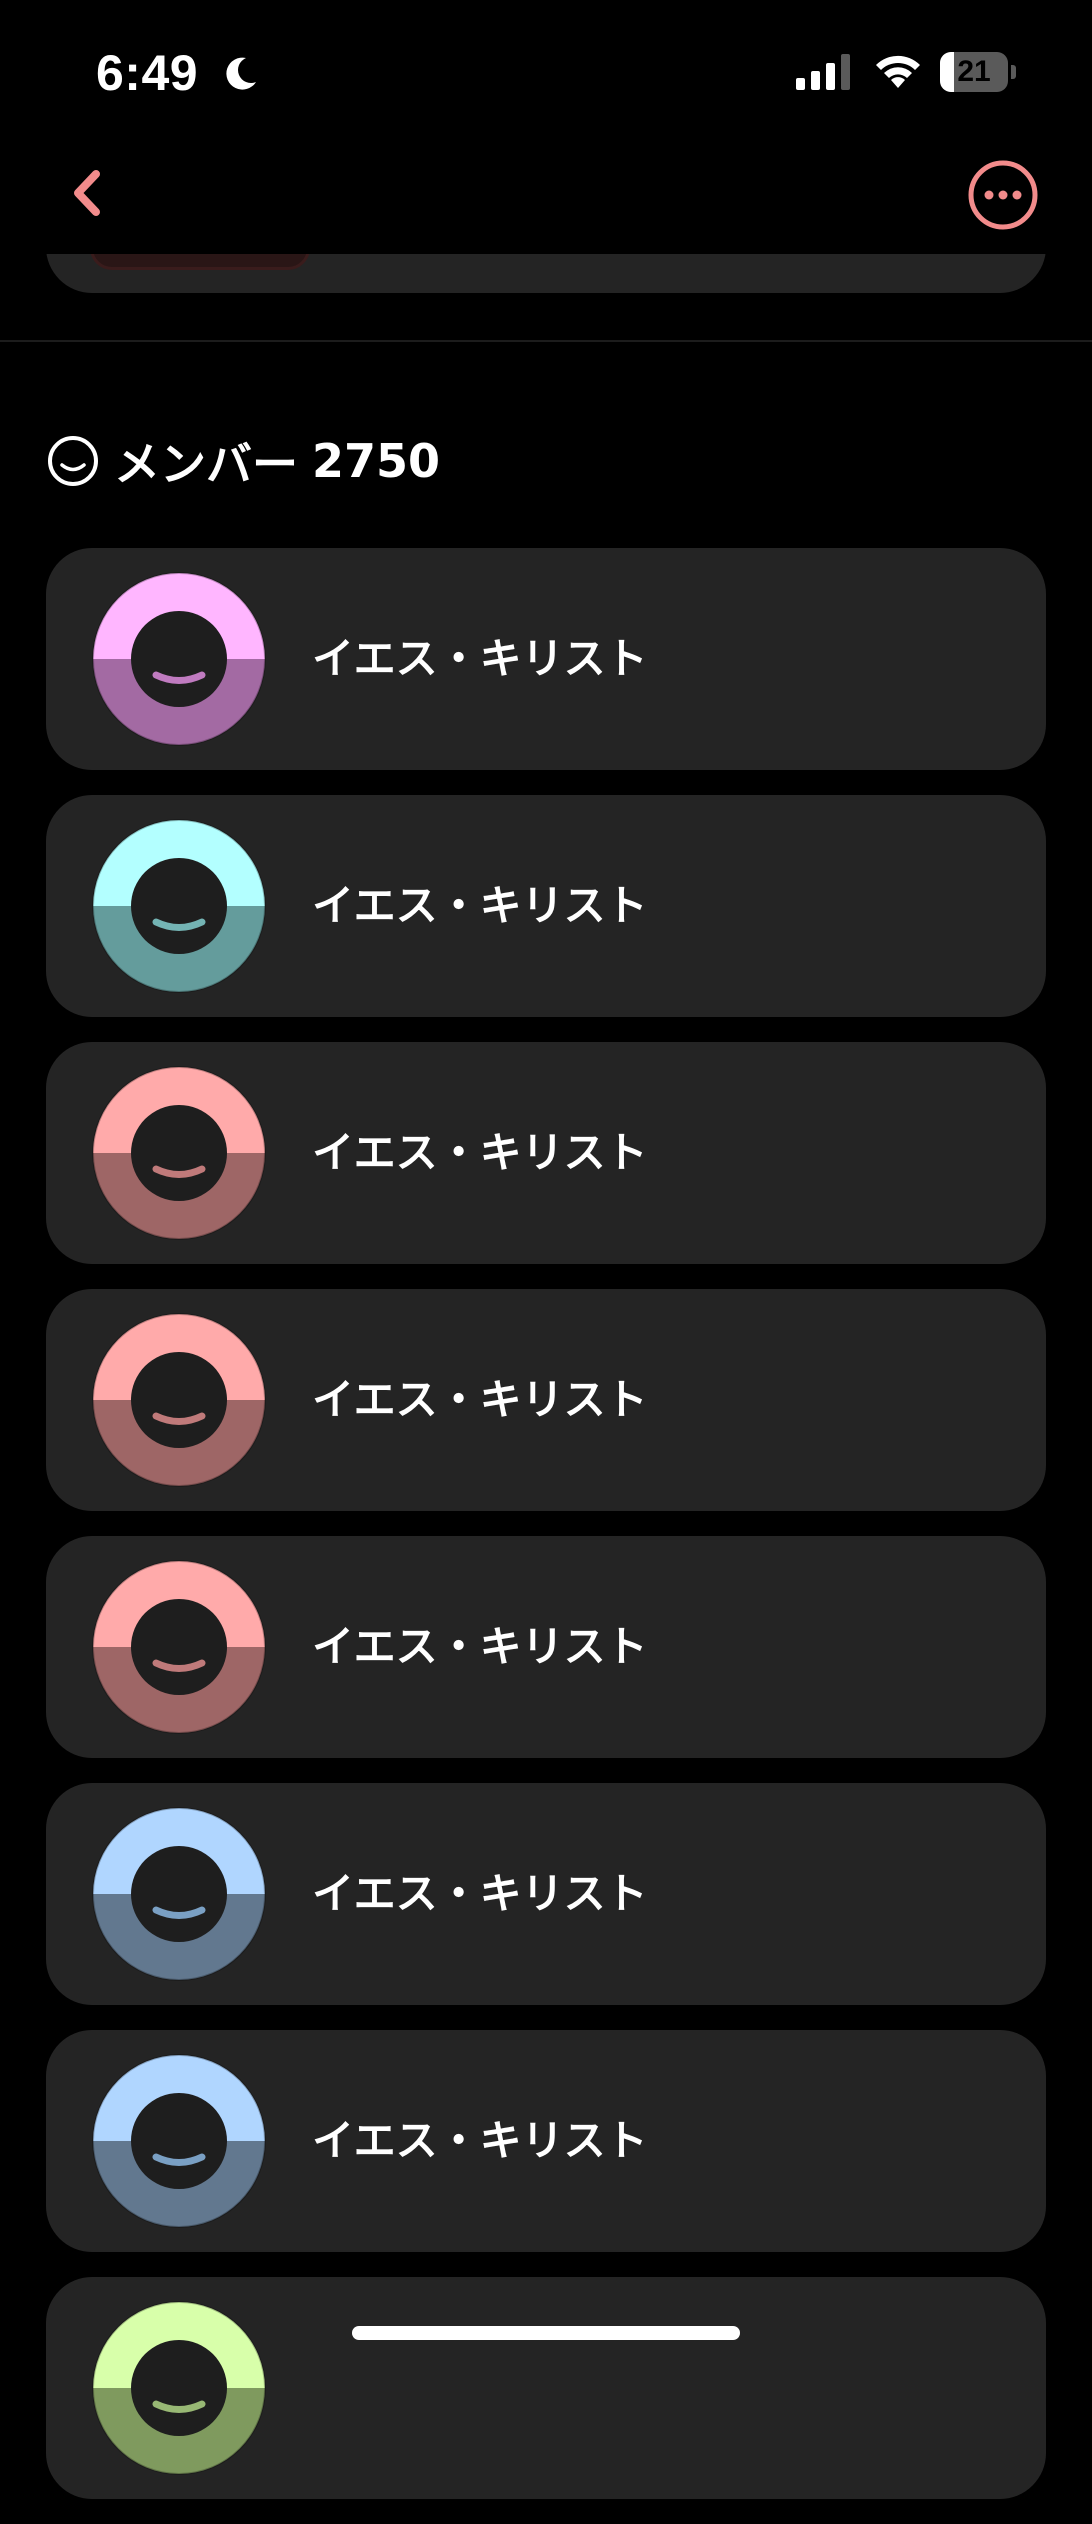 The image size is (1092, 2524). Describe the element at coordinates (546, 197) in the screenshot. I see `nav-bar` at that location.